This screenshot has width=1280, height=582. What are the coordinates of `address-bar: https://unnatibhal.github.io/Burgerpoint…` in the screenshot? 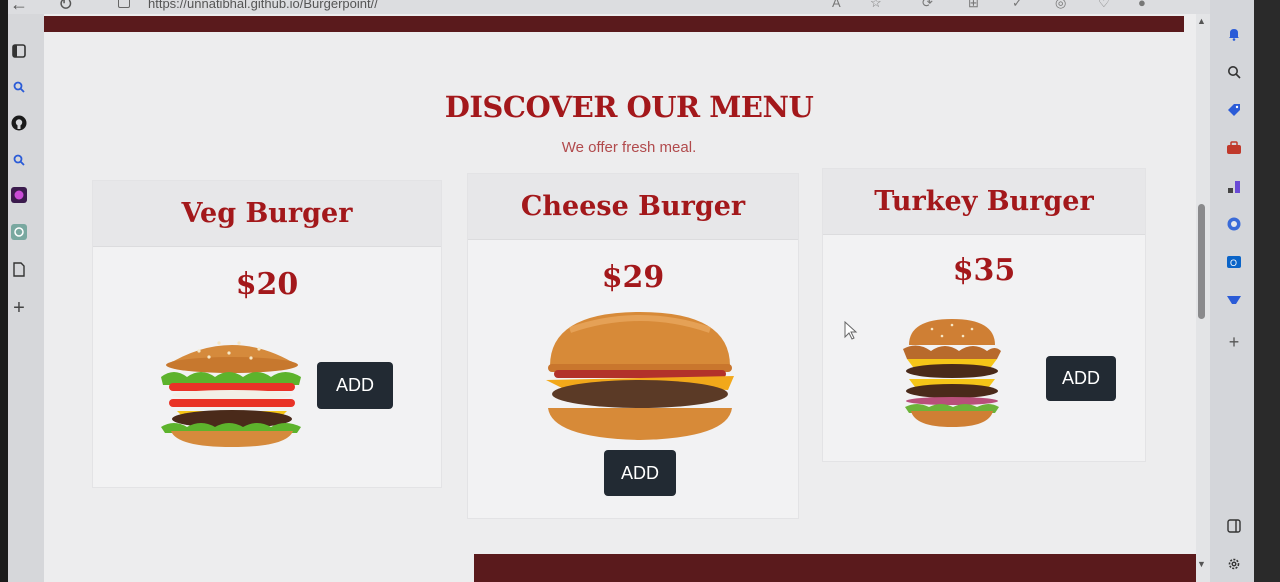 It's located at (263, 5).